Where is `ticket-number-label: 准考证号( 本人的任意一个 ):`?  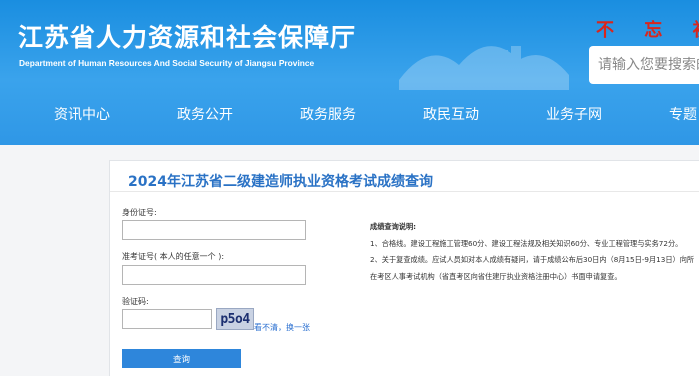
ticket-number-label: 准考证号( 本人的任意一个 ): is located at coordinates (173, 256).